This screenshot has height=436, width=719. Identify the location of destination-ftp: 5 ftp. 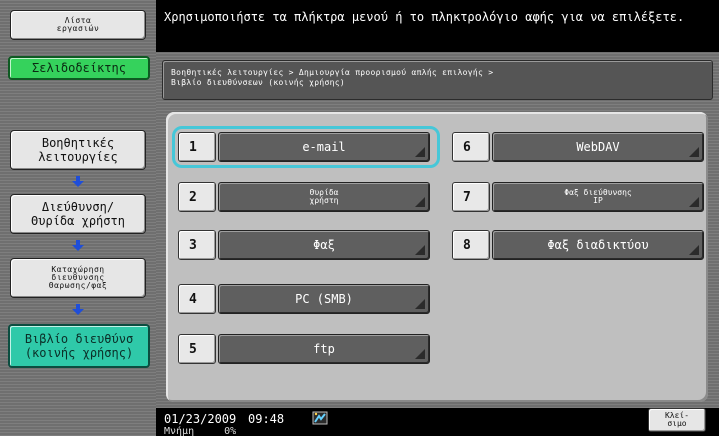
(306, 349).